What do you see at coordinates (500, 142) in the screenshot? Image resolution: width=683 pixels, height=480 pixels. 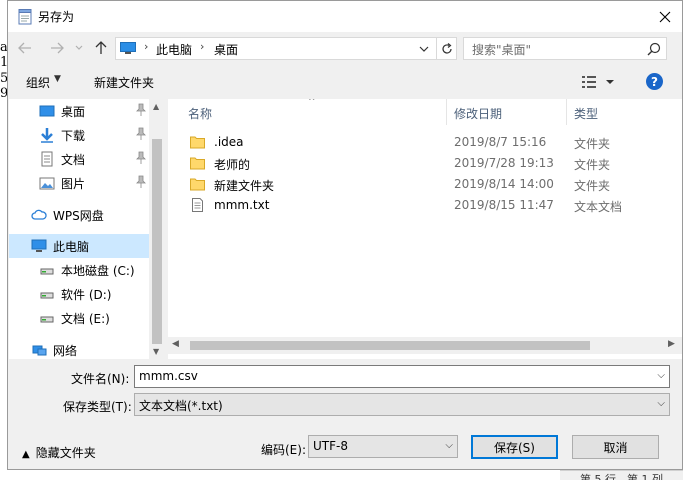 I see `file-date: 2019/8/7 15:16` at bounding box center [500, 142].